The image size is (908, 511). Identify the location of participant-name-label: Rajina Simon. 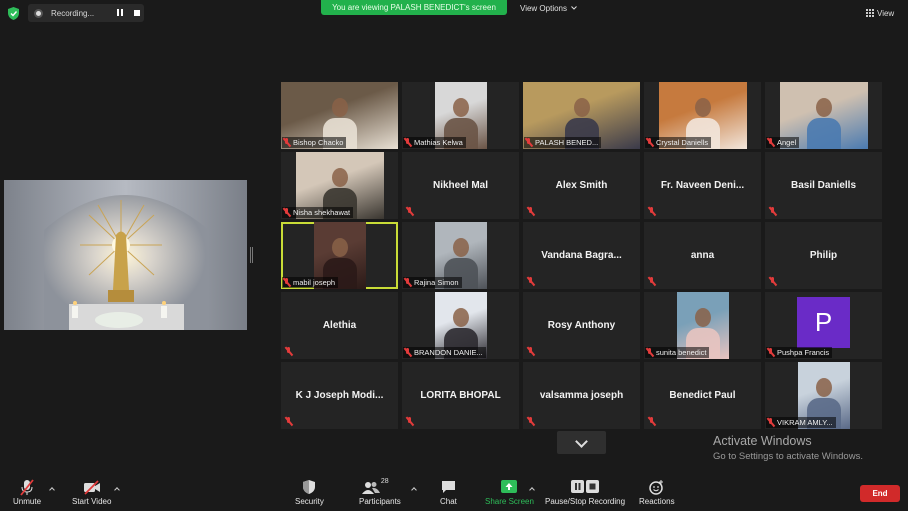
(432, 282).